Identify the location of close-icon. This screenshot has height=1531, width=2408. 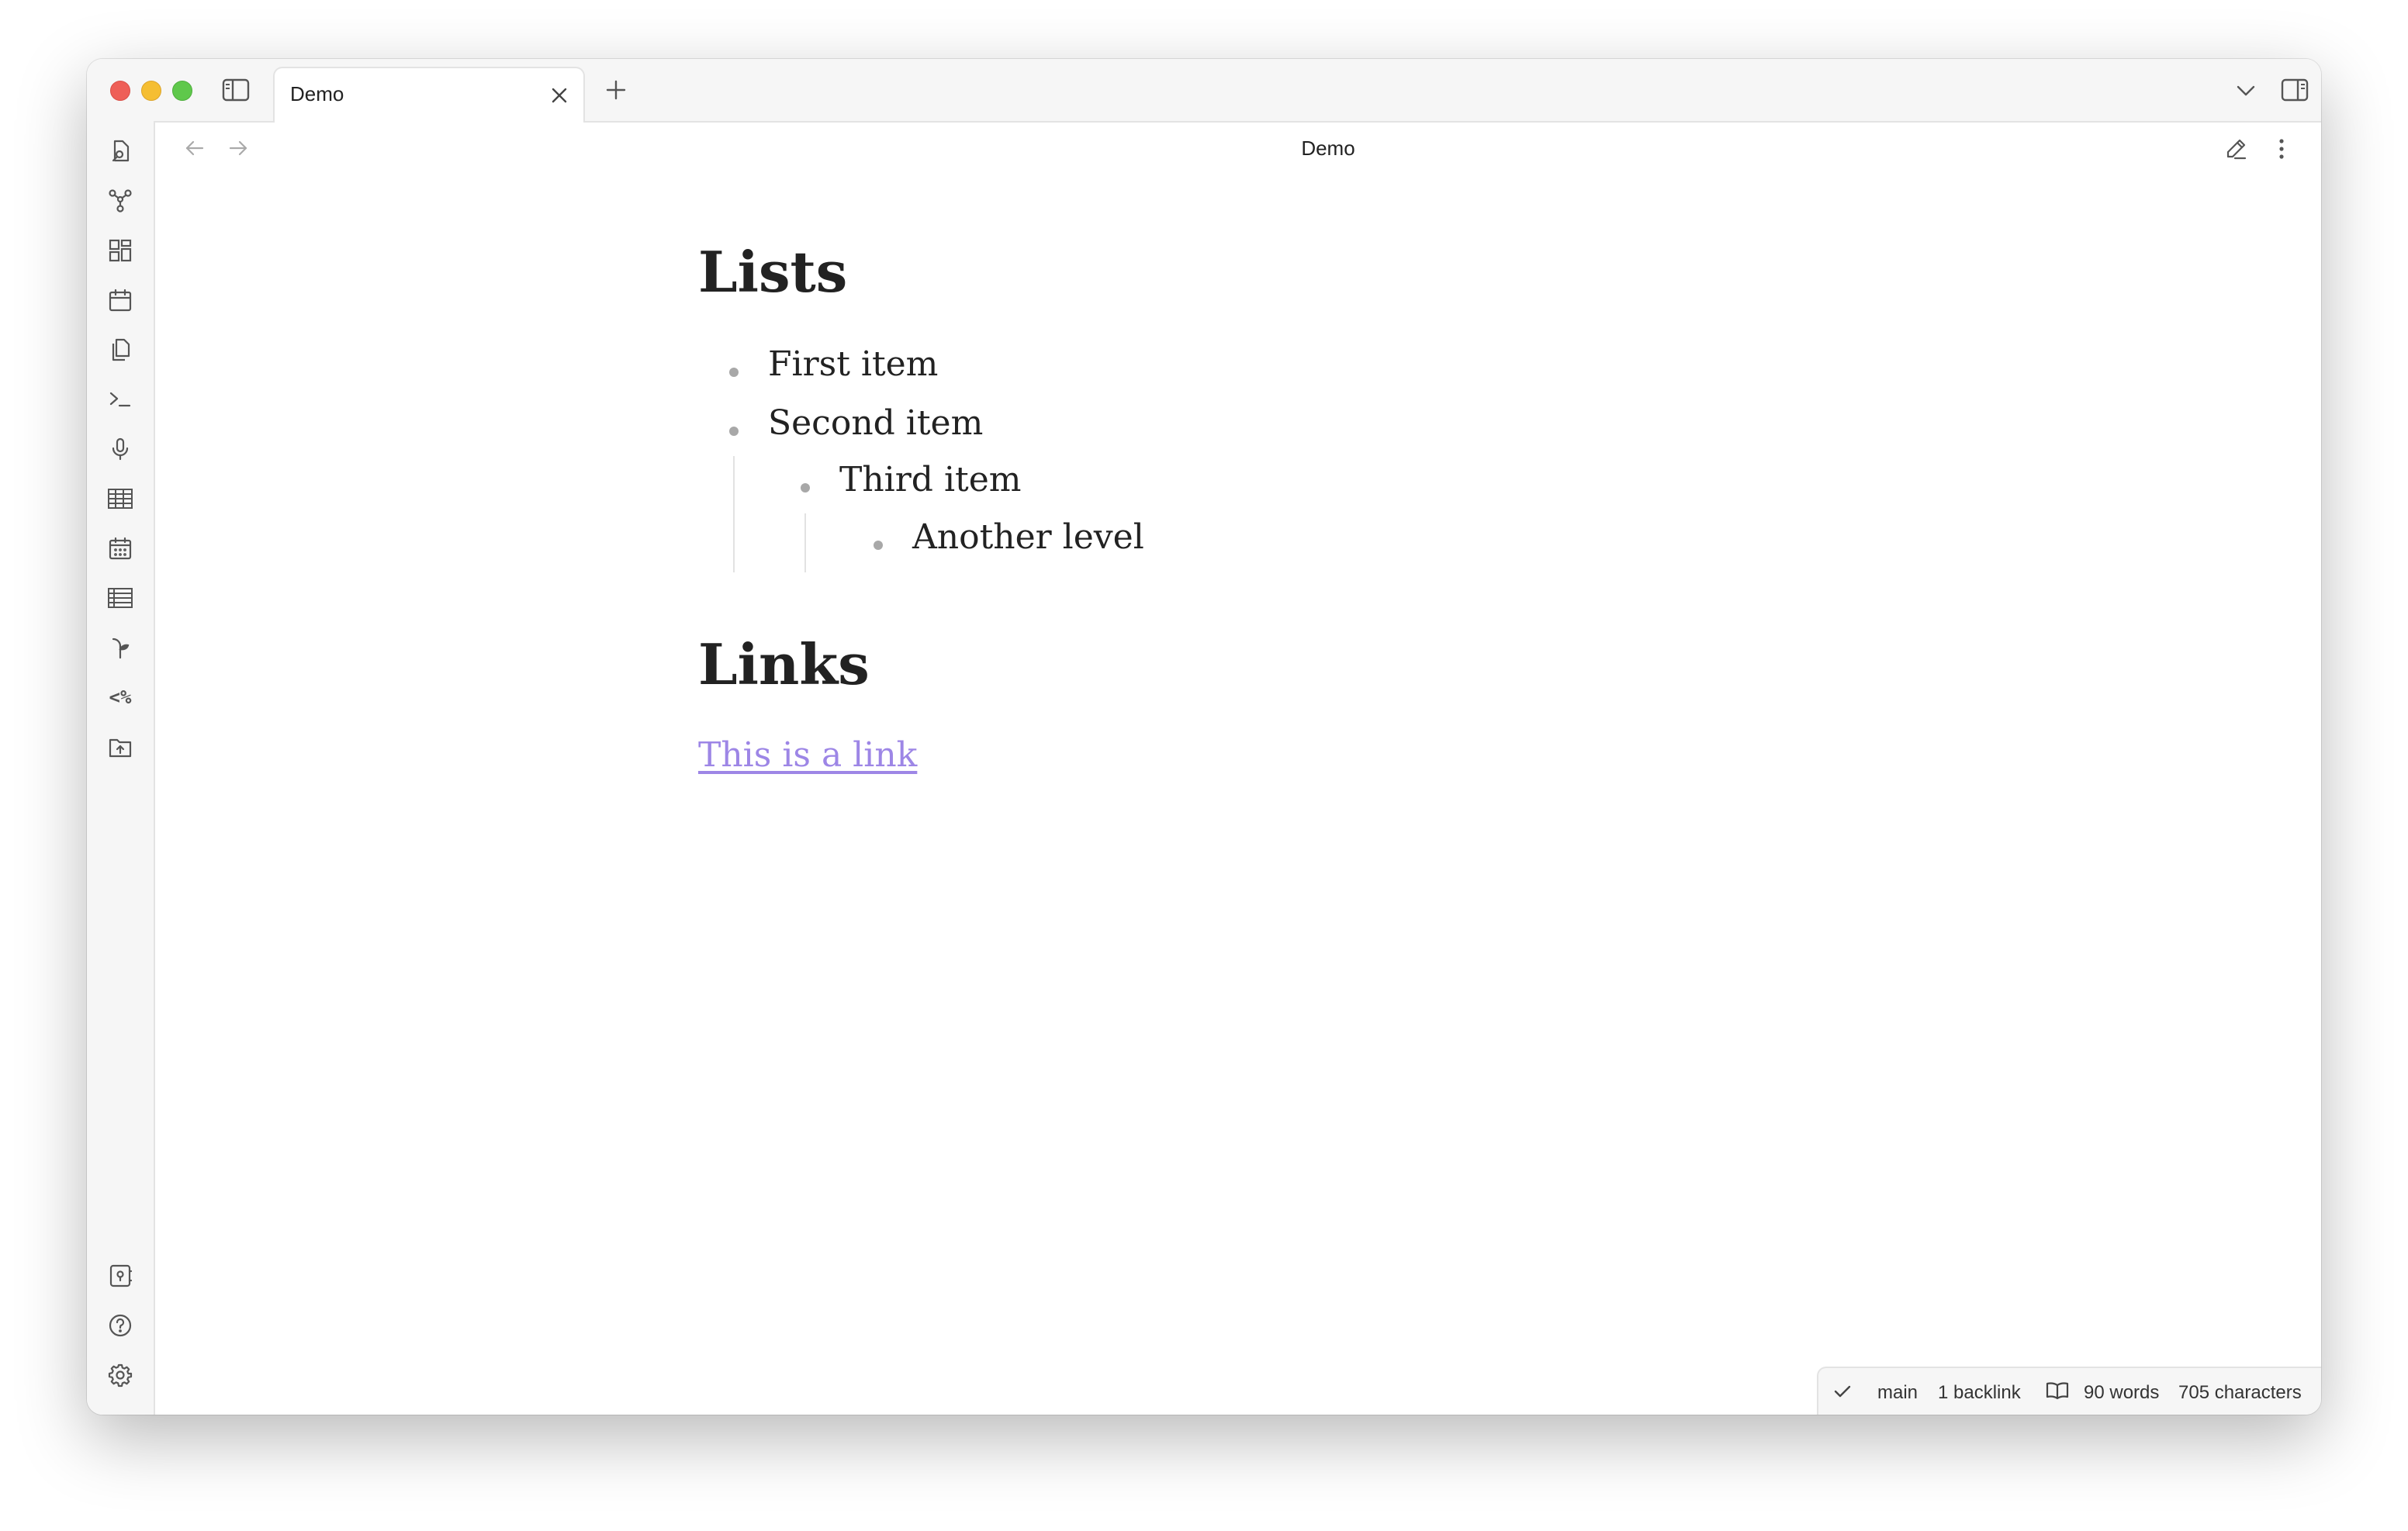
(559, 95).